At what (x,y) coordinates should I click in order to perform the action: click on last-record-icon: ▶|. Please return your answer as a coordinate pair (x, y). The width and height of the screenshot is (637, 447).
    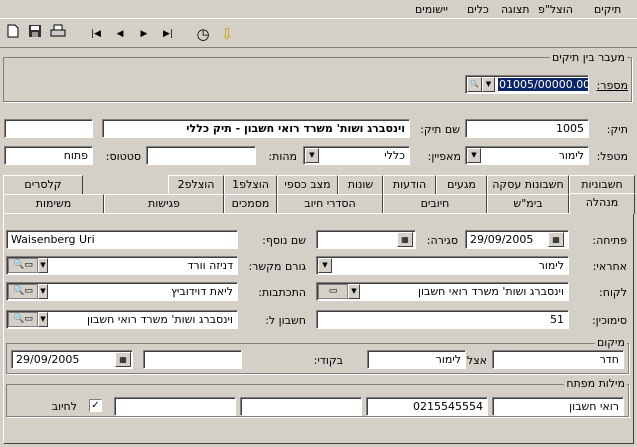
    Looking at the image, I should click on (168, 34).